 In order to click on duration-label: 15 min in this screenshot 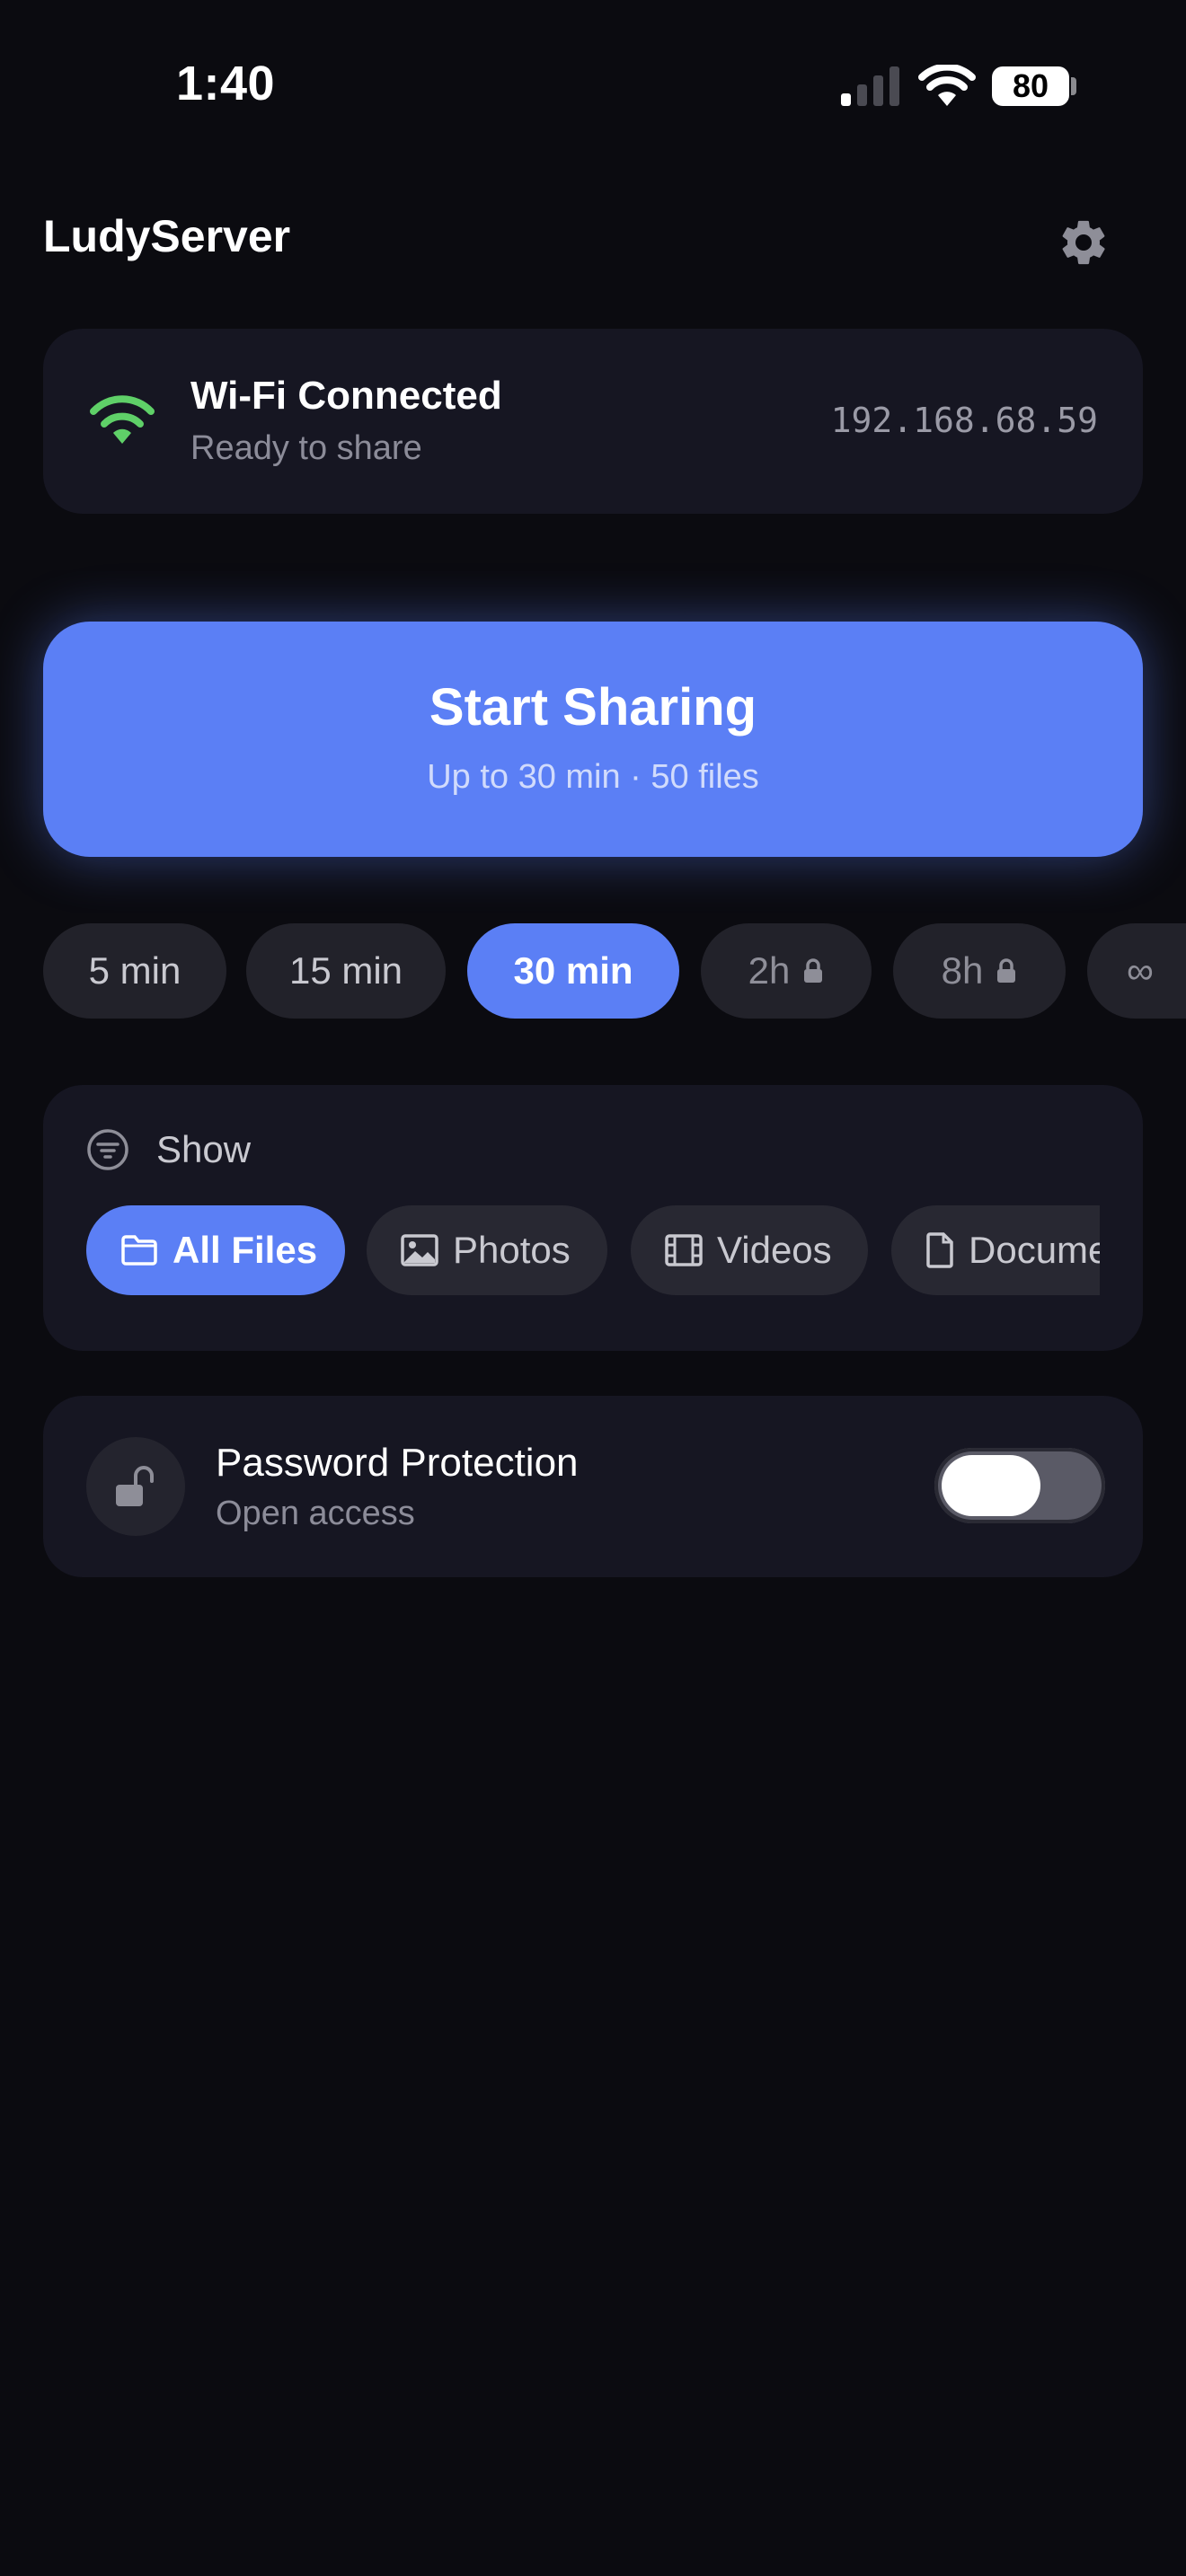, I will do `click(345, 970)`.